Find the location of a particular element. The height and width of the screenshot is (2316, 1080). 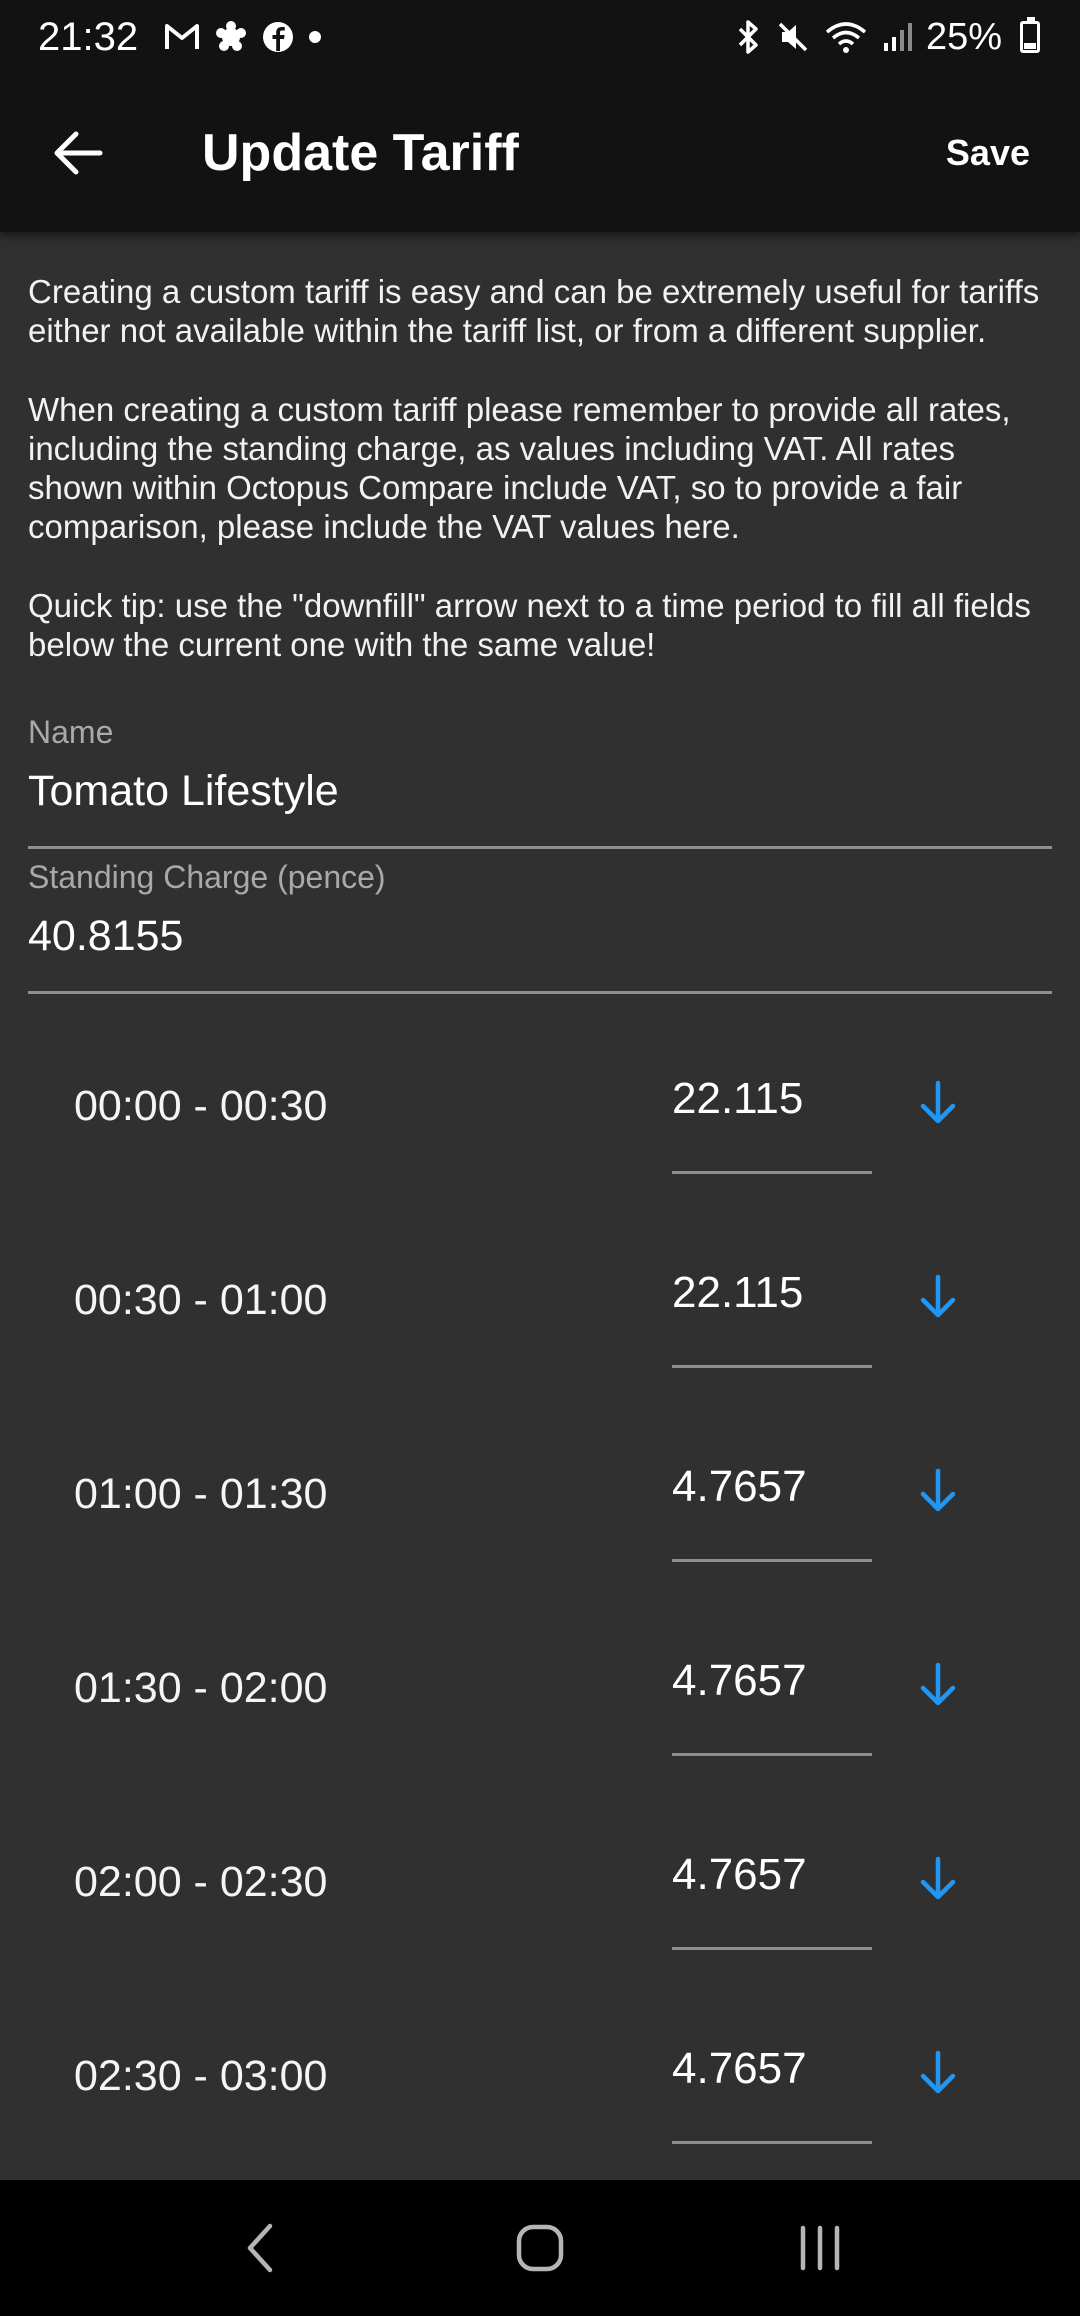

battery-icon is located at coordinates (1030, 35).